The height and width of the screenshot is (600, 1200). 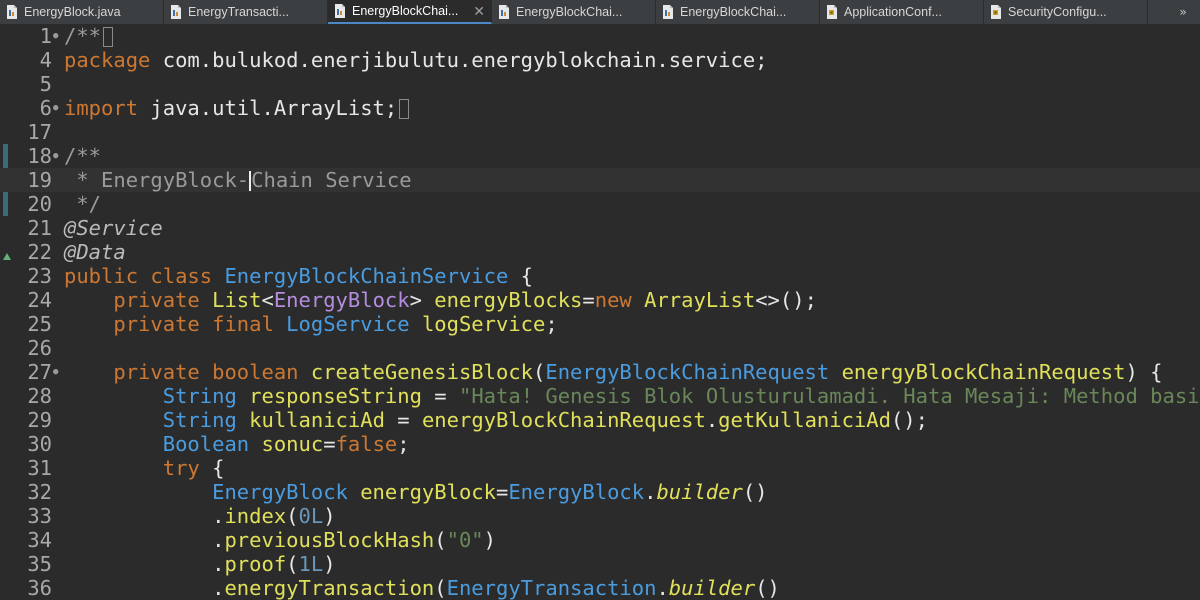 What do you see at coordinates (502, 492) in the screenshot?
I see `code-token: =` at bounding box center [502, 492].